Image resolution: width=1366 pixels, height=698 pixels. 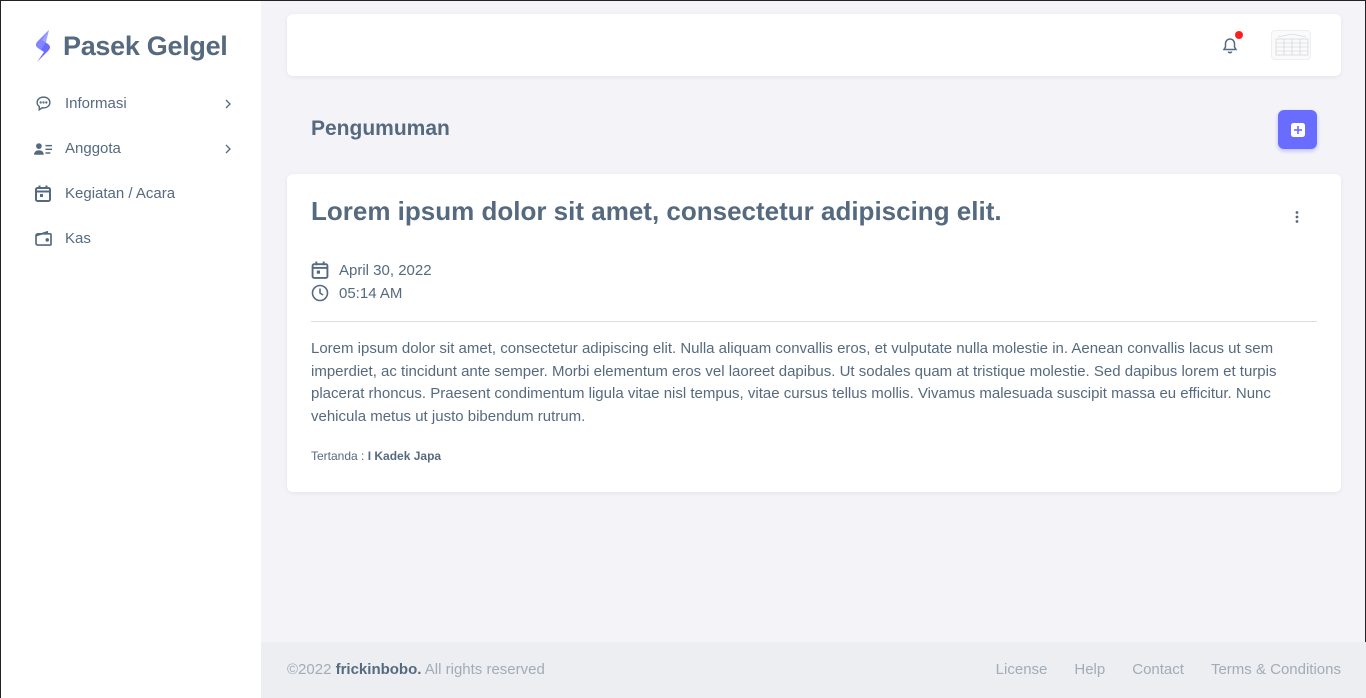 I want to click on bell-icon, so click(x=1230, y=46).